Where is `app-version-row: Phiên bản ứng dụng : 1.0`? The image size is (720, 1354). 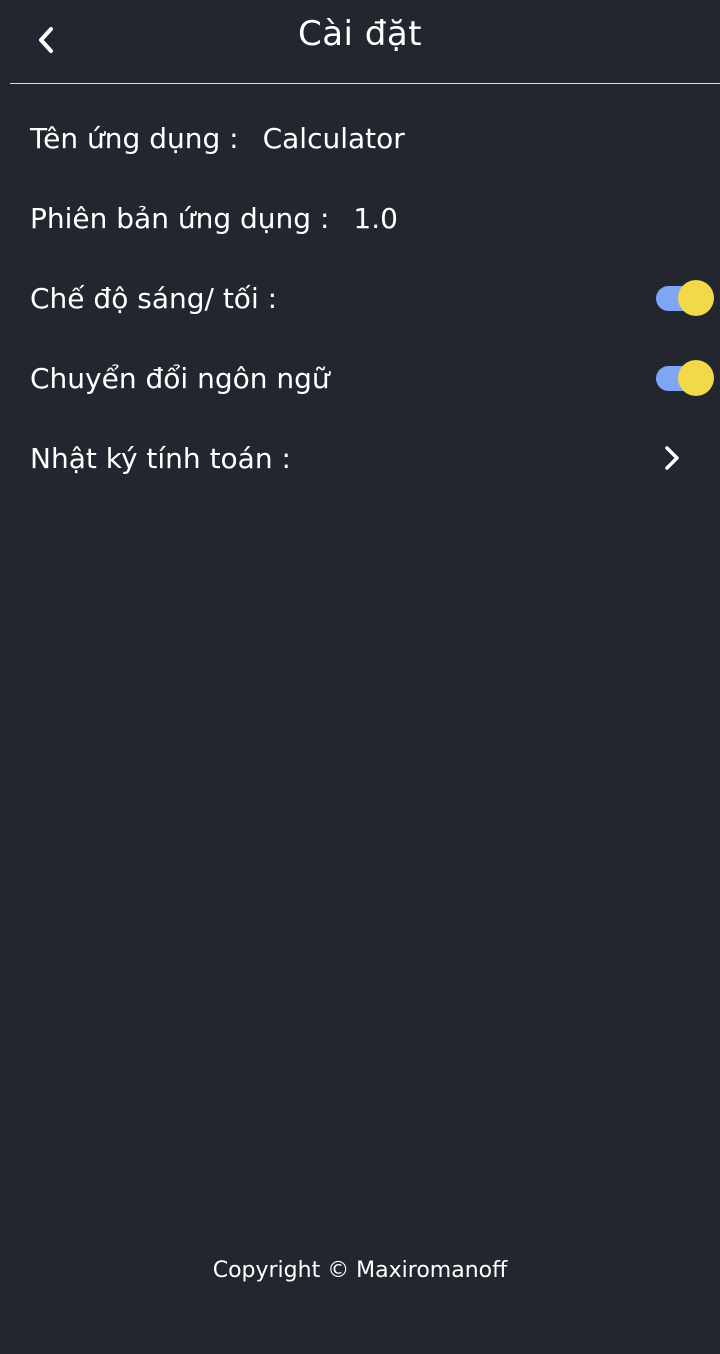 app-version-row: Phiên bản ứng dụng : 1.0 is located at coordinates (375, 218).